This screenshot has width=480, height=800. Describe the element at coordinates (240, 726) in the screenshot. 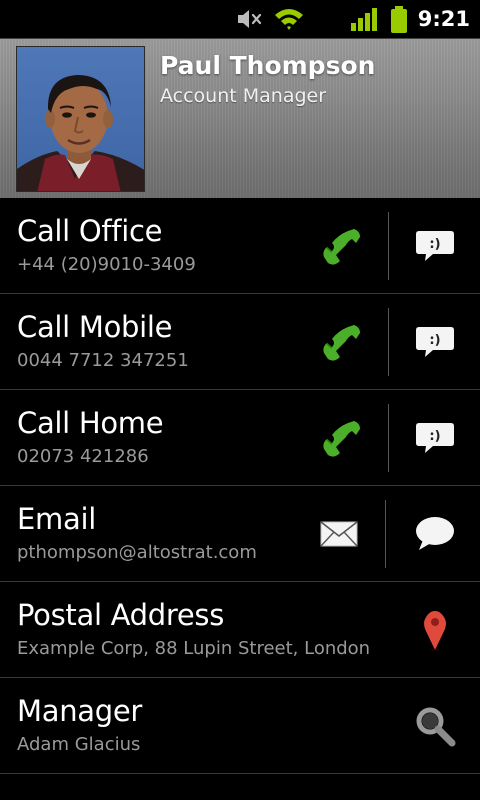

I see `manager-row: Manager Adam Glacius` at that location.